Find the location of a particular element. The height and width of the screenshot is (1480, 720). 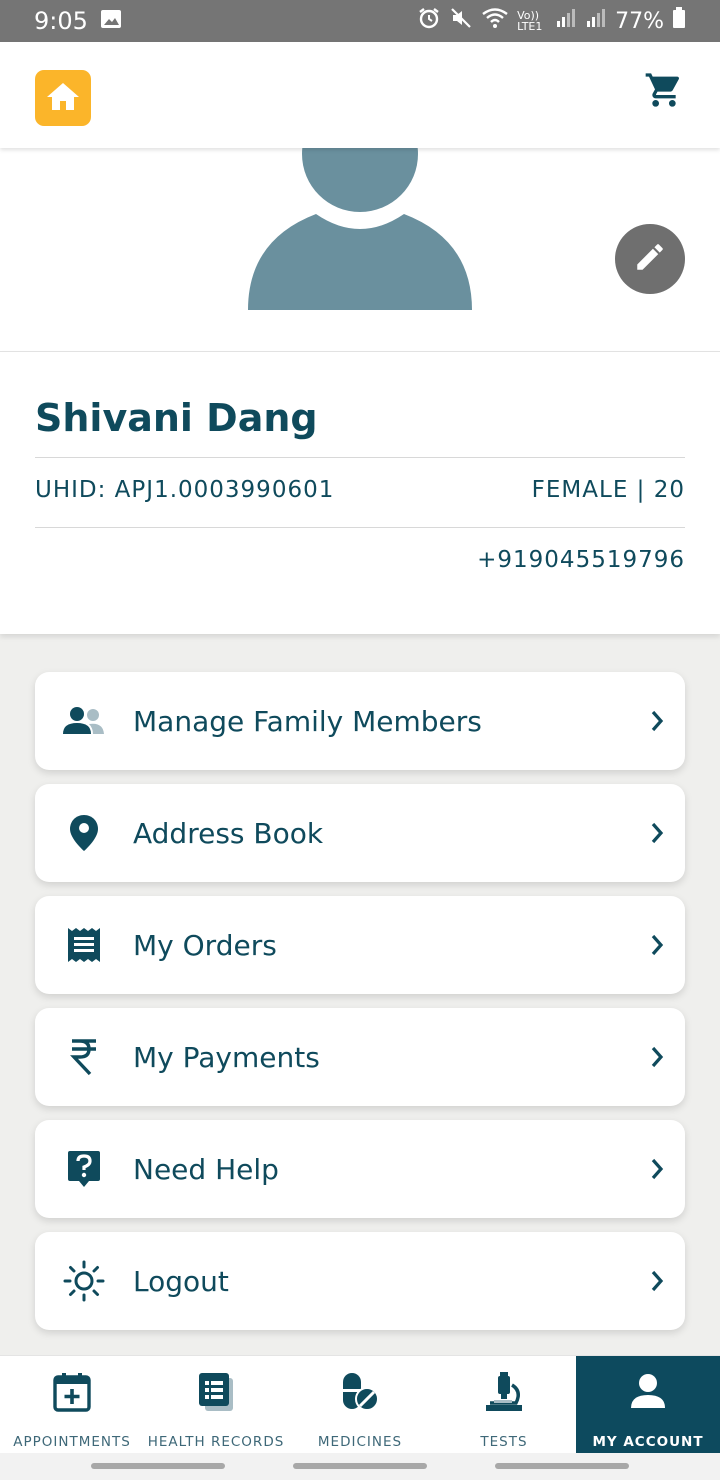

status-time: 9:05 is located at coordinates (61, 21).